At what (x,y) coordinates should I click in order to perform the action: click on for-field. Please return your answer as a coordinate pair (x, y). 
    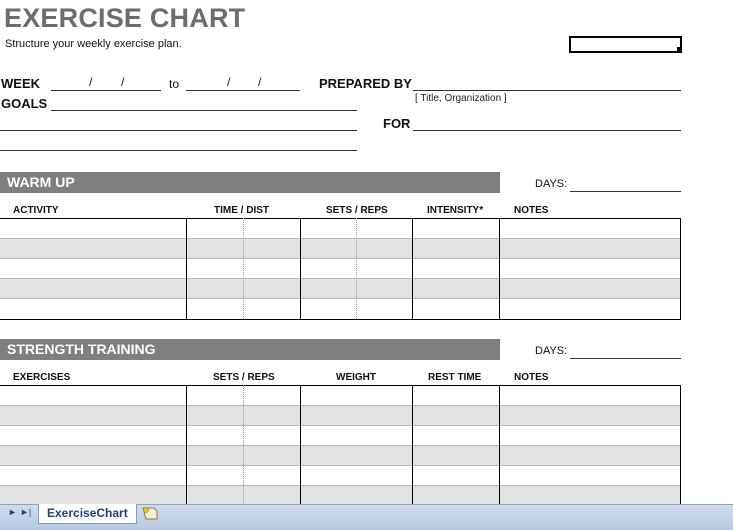
    Looking at the image, I should click on (547, 130).